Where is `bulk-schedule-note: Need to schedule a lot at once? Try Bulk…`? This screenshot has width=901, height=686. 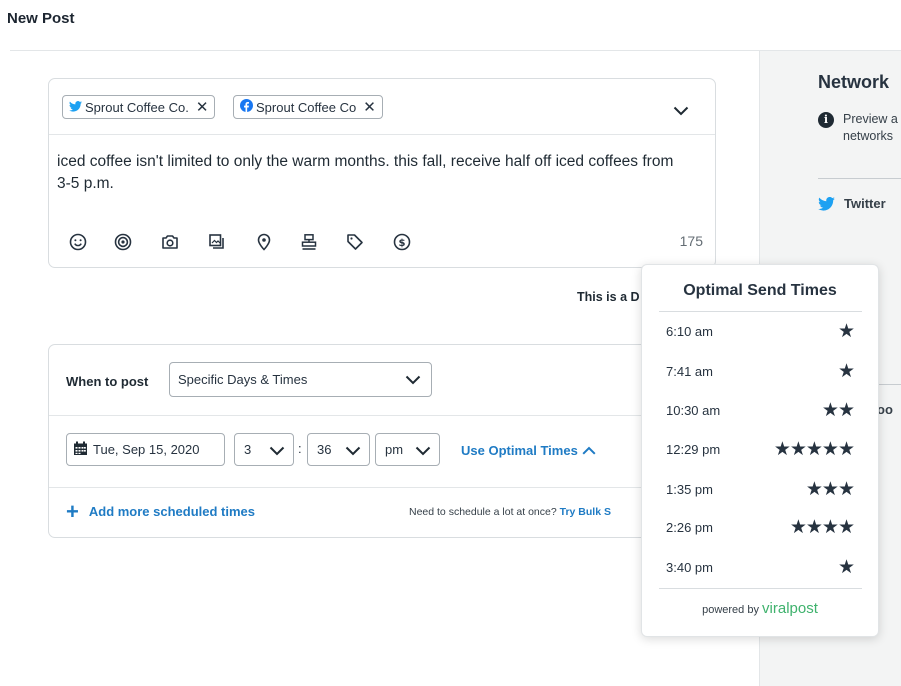 bulk-schedule-note: Need to schedule a lot at once? Try Bulk… is located at coordinates (510, 512).